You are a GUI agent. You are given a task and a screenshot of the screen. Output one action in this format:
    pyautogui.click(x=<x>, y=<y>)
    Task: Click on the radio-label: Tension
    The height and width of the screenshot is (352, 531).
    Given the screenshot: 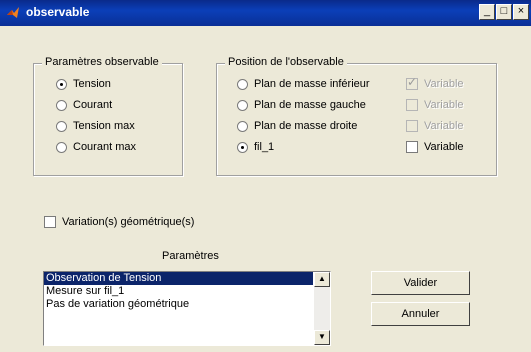 What is the action you would take?
    pyautogui.click(x=92, y=84)
    